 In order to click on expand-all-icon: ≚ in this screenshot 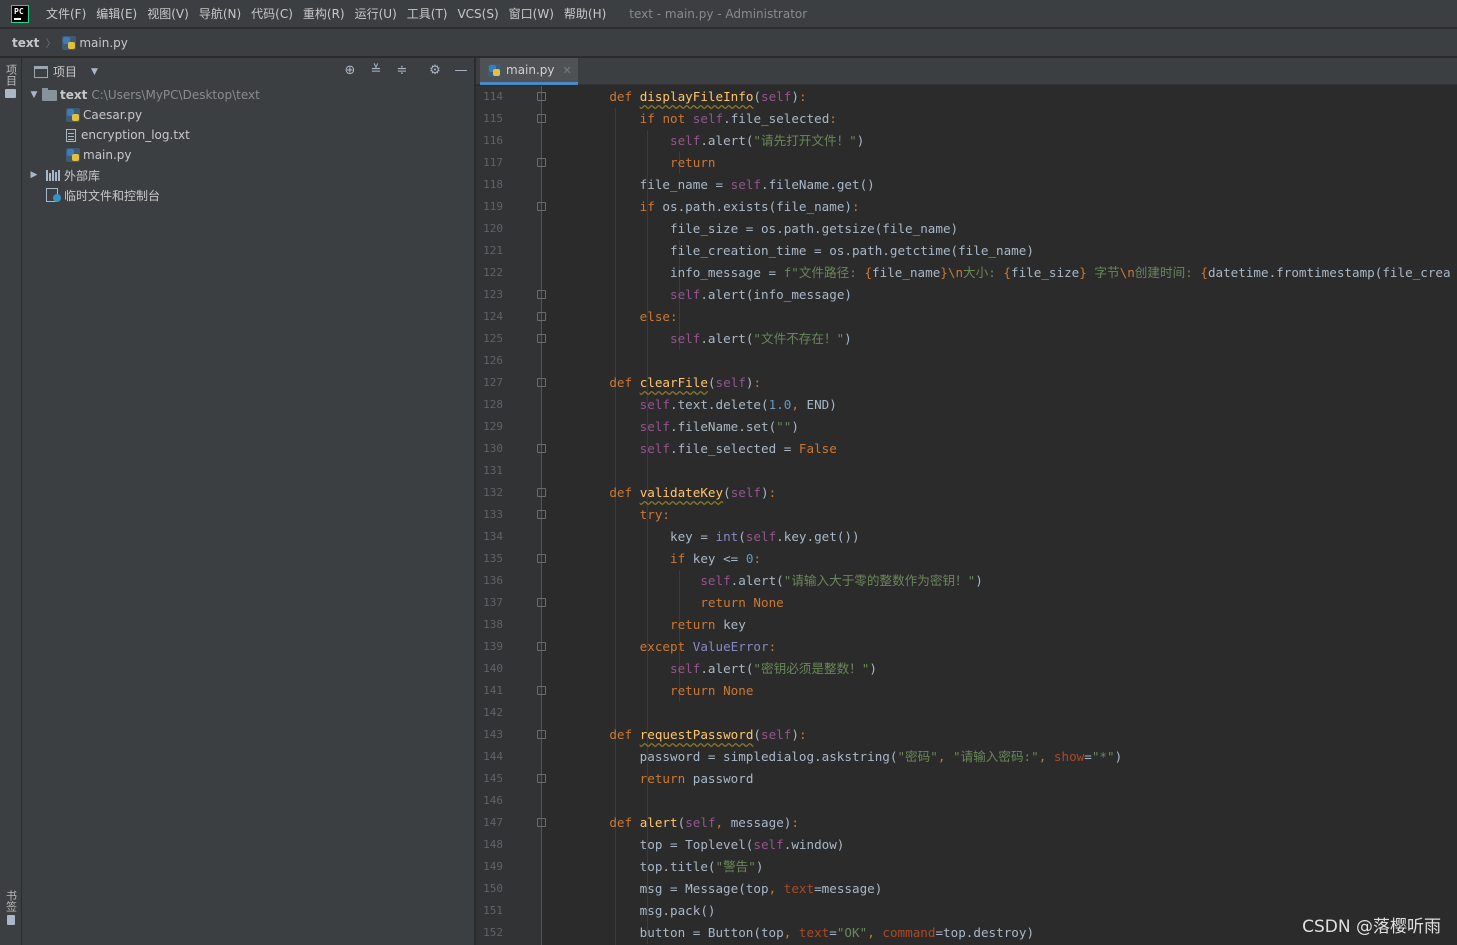, I will do `click(376, 71)`.